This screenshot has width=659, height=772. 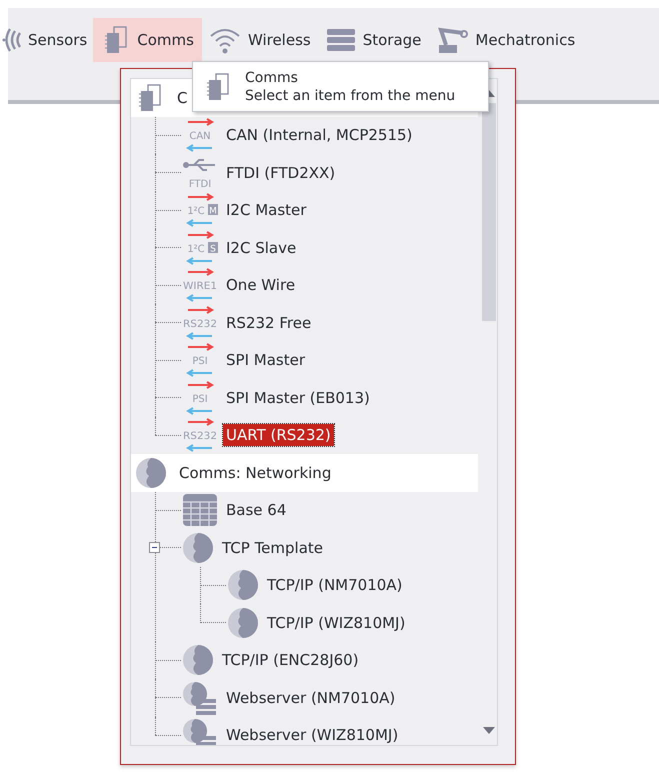 I want to click on toolbar-tab: Mechatronics, so click(x=505, y=40).